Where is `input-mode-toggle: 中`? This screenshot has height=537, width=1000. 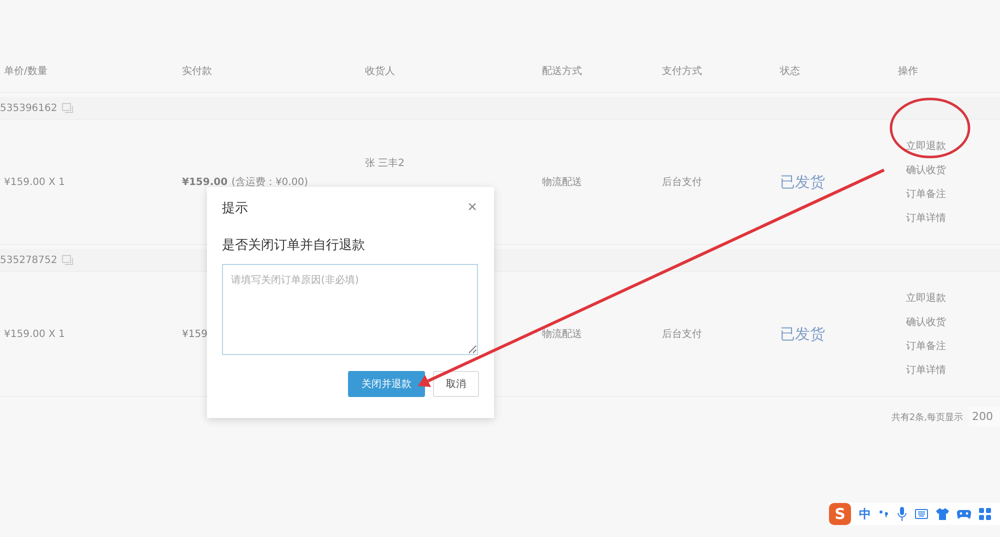 input-mode-toggle: 中 is located at coordinates (865, 514).